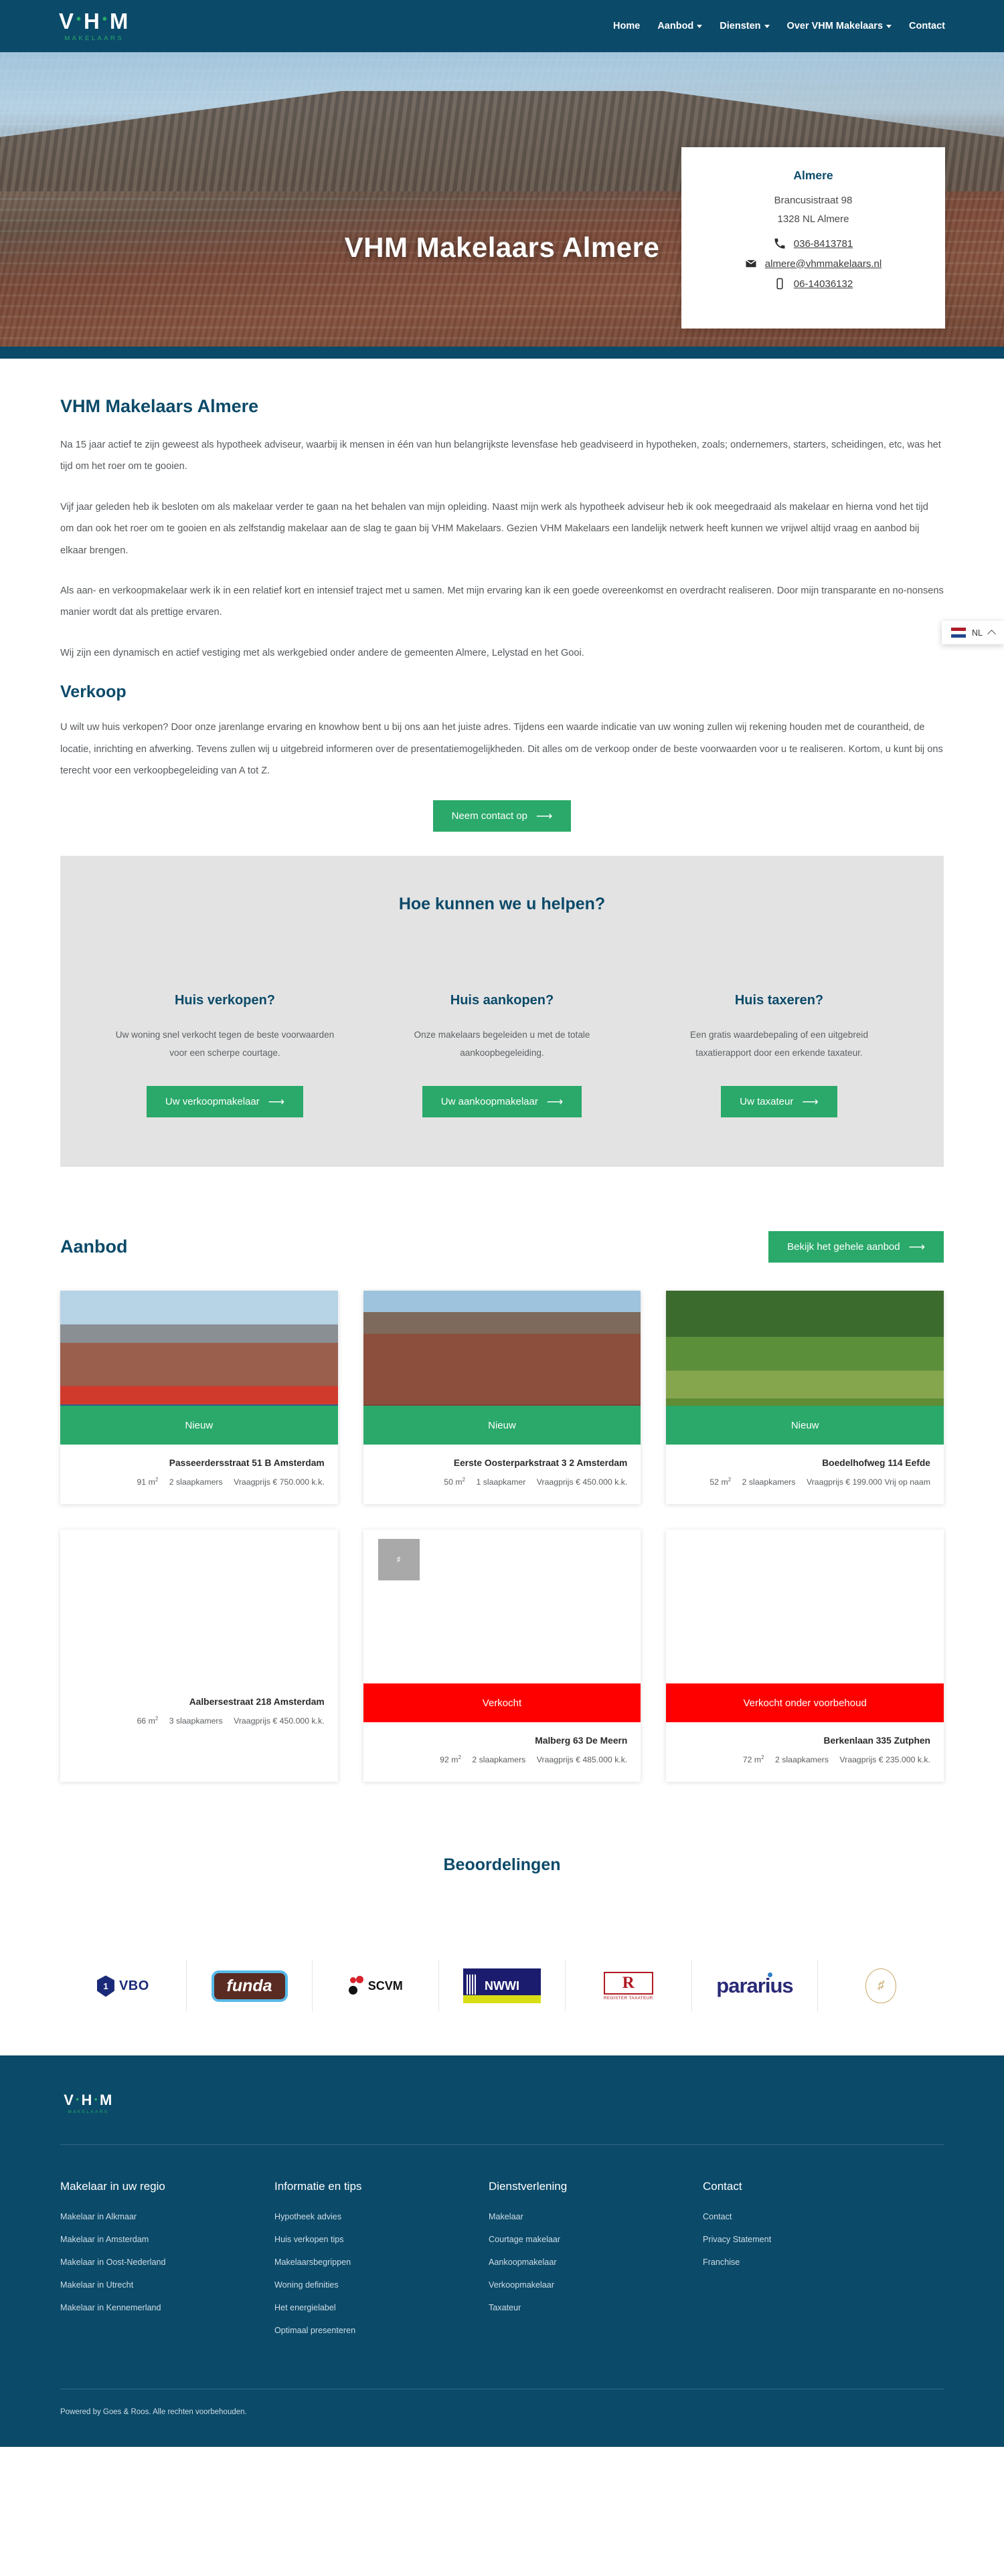  Describe the element at coordinates (626, 26) in the screenshot. I see `nav-item-home: Home` at that location.